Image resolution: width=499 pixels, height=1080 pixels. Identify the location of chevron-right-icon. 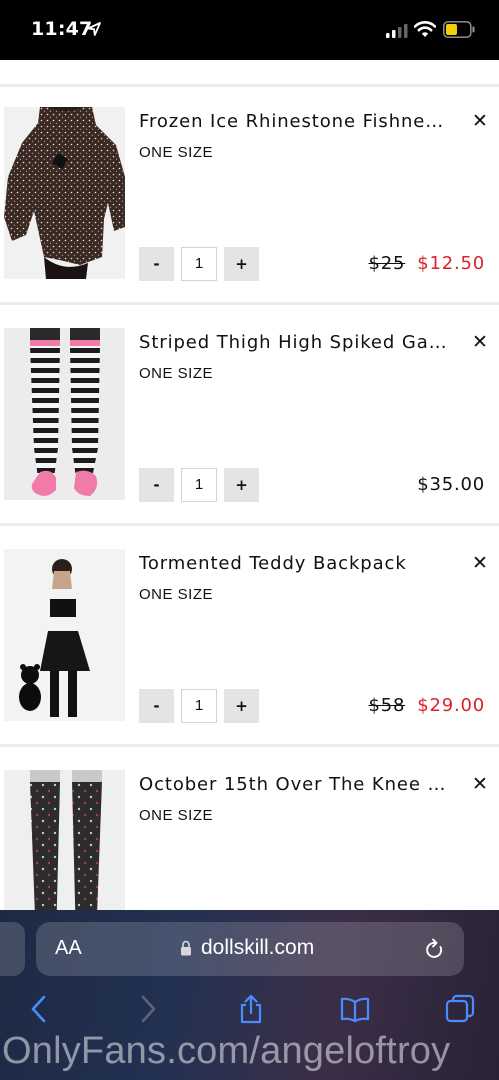
(147, 1009).